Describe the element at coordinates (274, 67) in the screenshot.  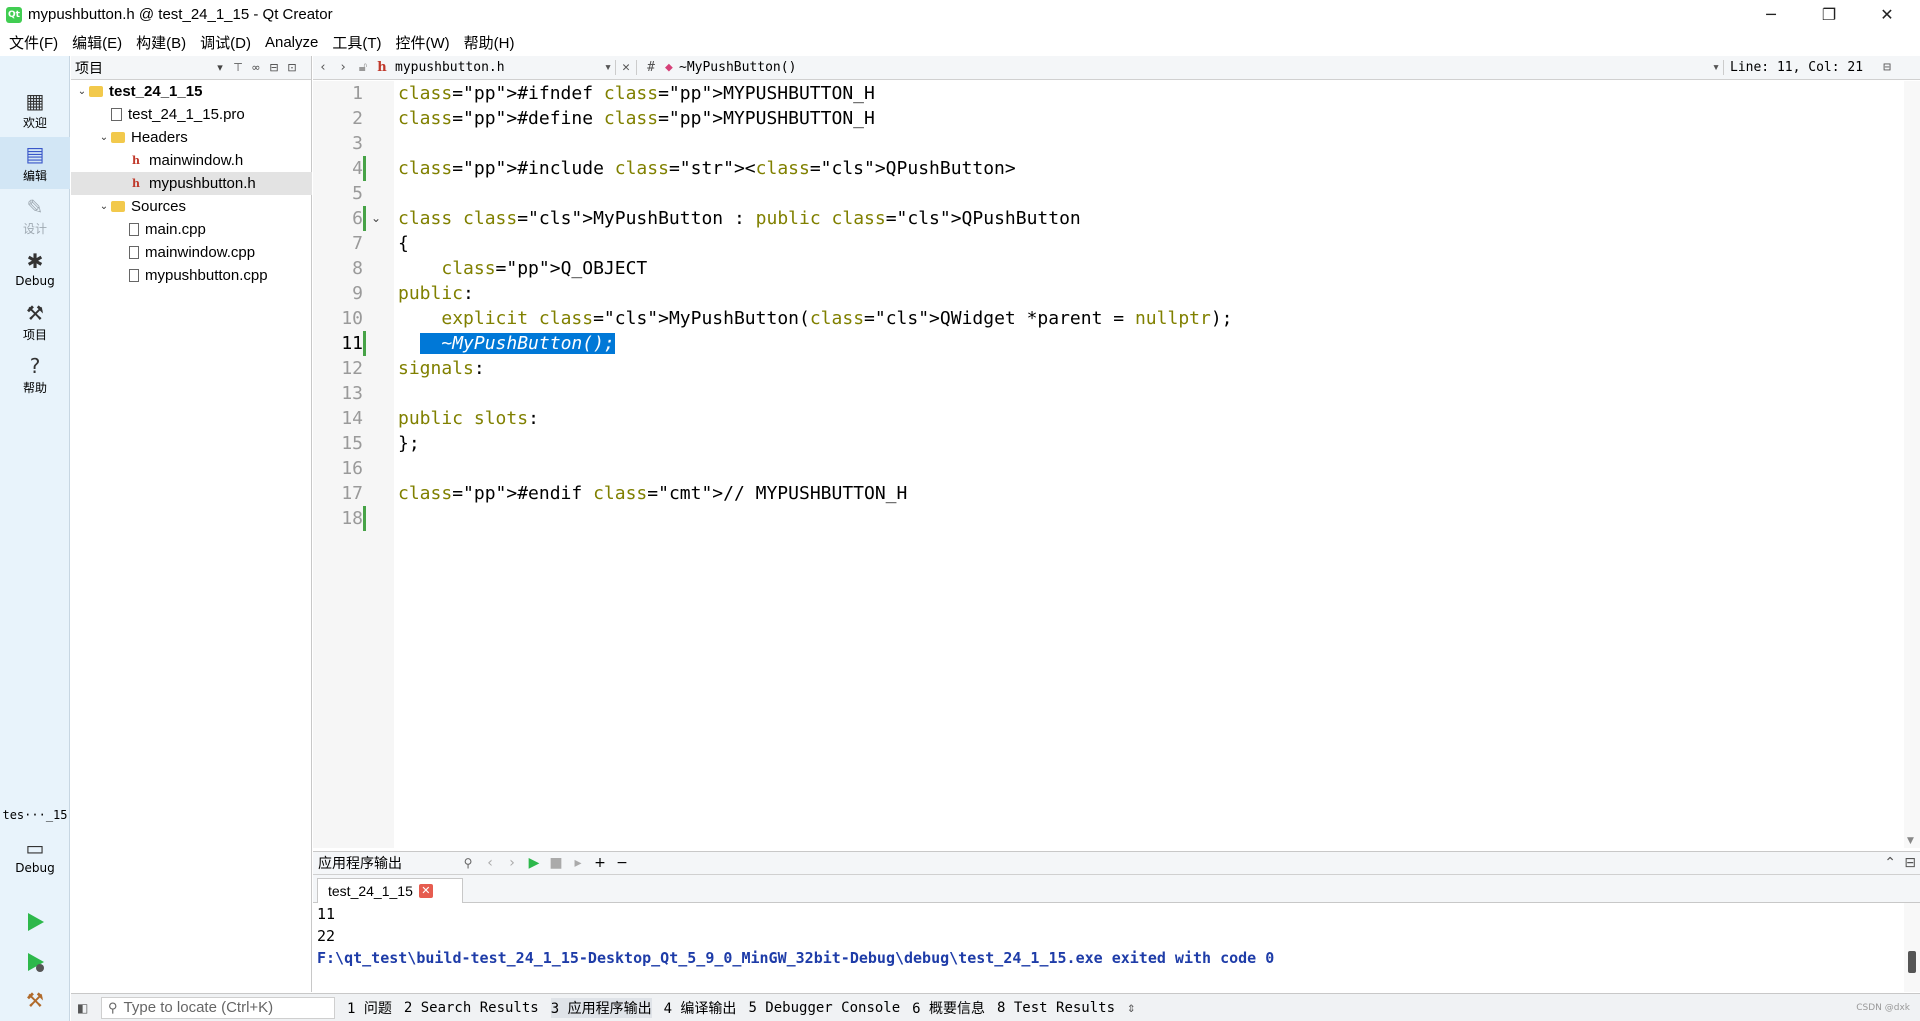
I see `split-icon: ⊟` at that location.